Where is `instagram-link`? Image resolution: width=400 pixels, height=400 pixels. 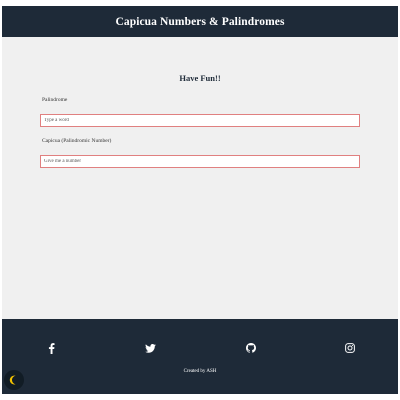
instagram-link is located at coordinates (350, 348).